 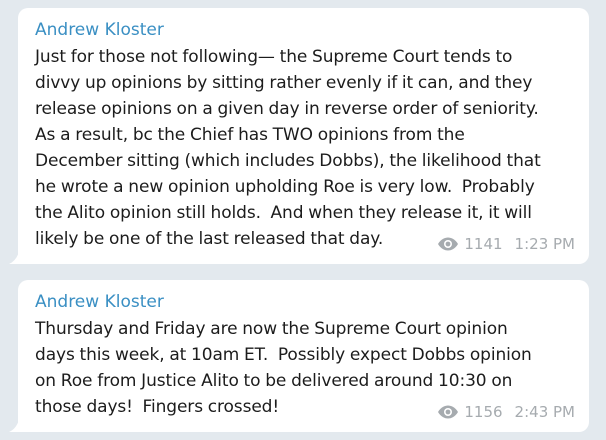 What do you see at coordinates (483, 244) in the screenshot?
I see `view-count: 1141` at bounding box center [483, 244].